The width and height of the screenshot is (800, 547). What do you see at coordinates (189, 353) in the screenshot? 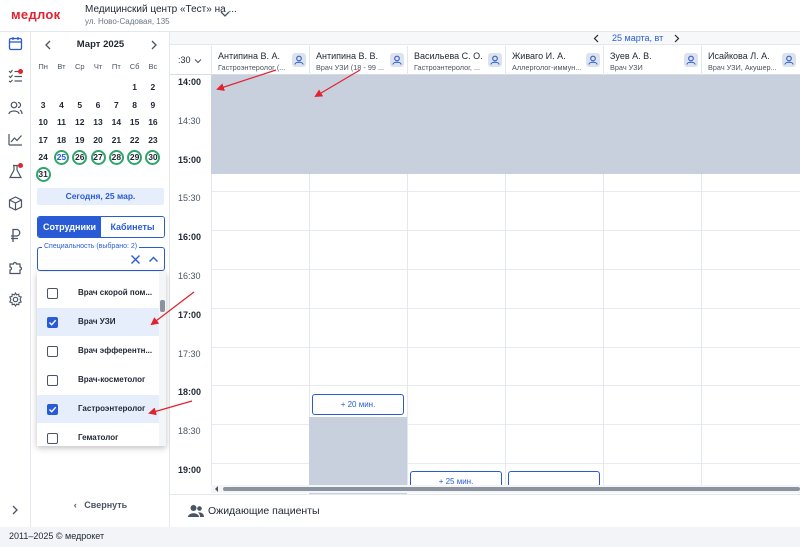
I see `time-label: 17:30` at bounding box center [189, 353].